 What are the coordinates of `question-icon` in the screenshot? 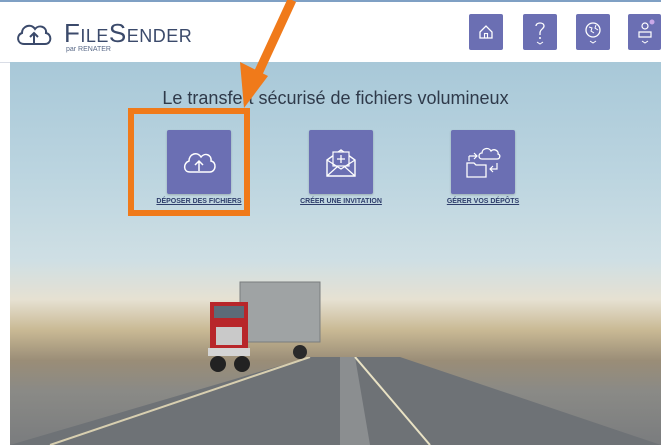 It's located at (540, 33).